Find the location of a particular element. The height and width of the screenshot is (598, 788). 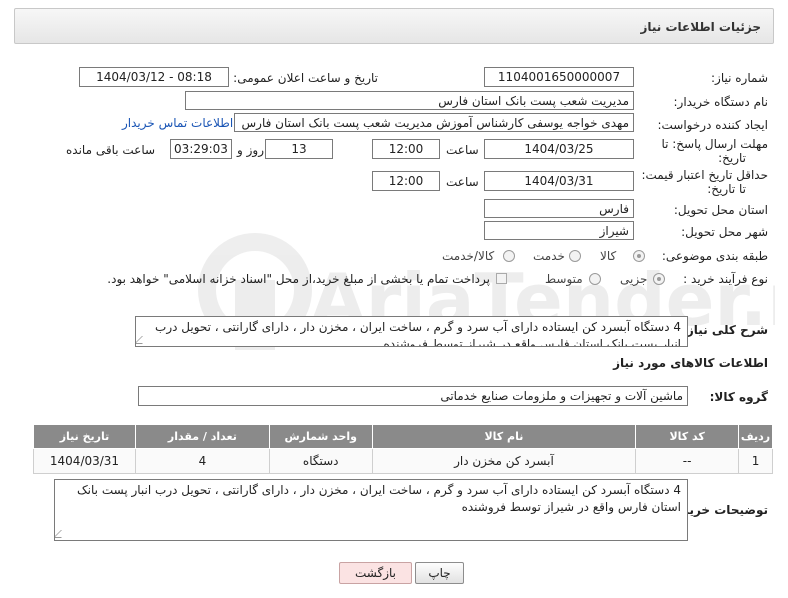

buyer-label: نام دستگاه خریدار: is located at coordinates (721, 102).